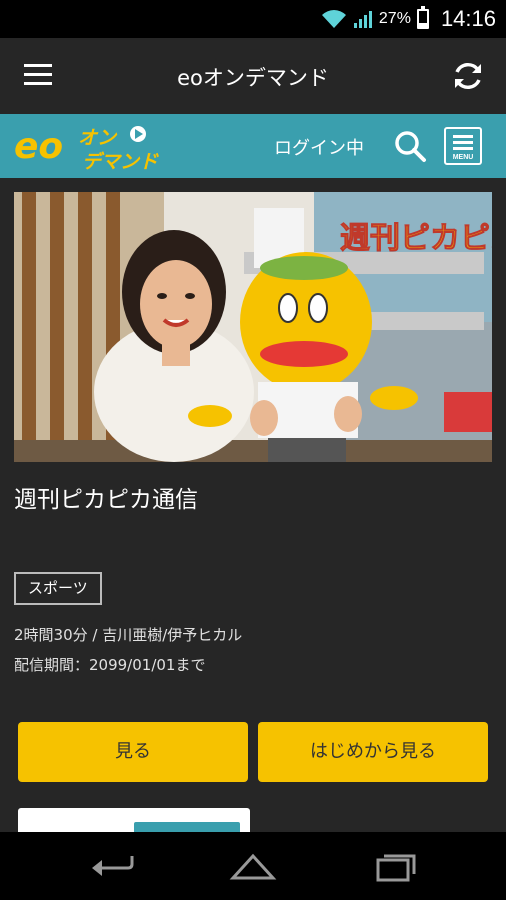 The image size is (506, 900). I want to click on logo-eo: eo, so click(38, 146).